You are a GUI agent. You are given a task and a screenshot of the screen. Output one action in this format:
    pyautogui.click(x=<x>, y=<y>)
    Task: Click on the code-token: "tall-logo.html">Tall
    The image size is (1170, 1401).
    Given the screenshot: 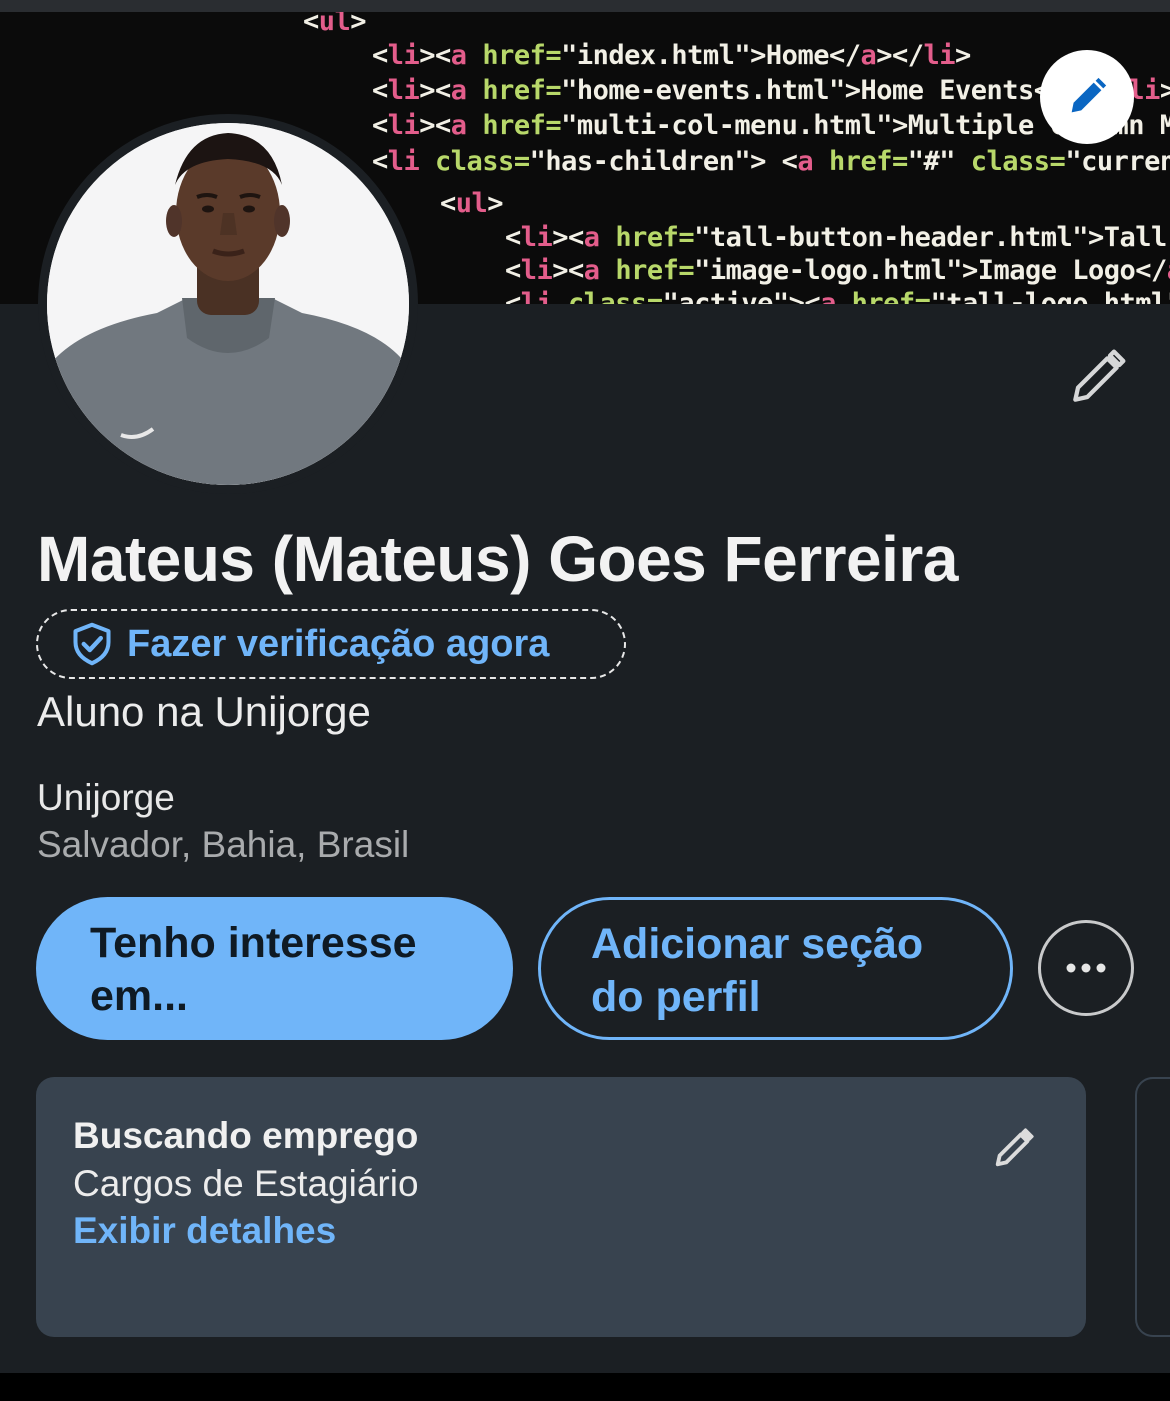 What is the action you would take?
    pyautogui.click(x=1050, y=296)
    